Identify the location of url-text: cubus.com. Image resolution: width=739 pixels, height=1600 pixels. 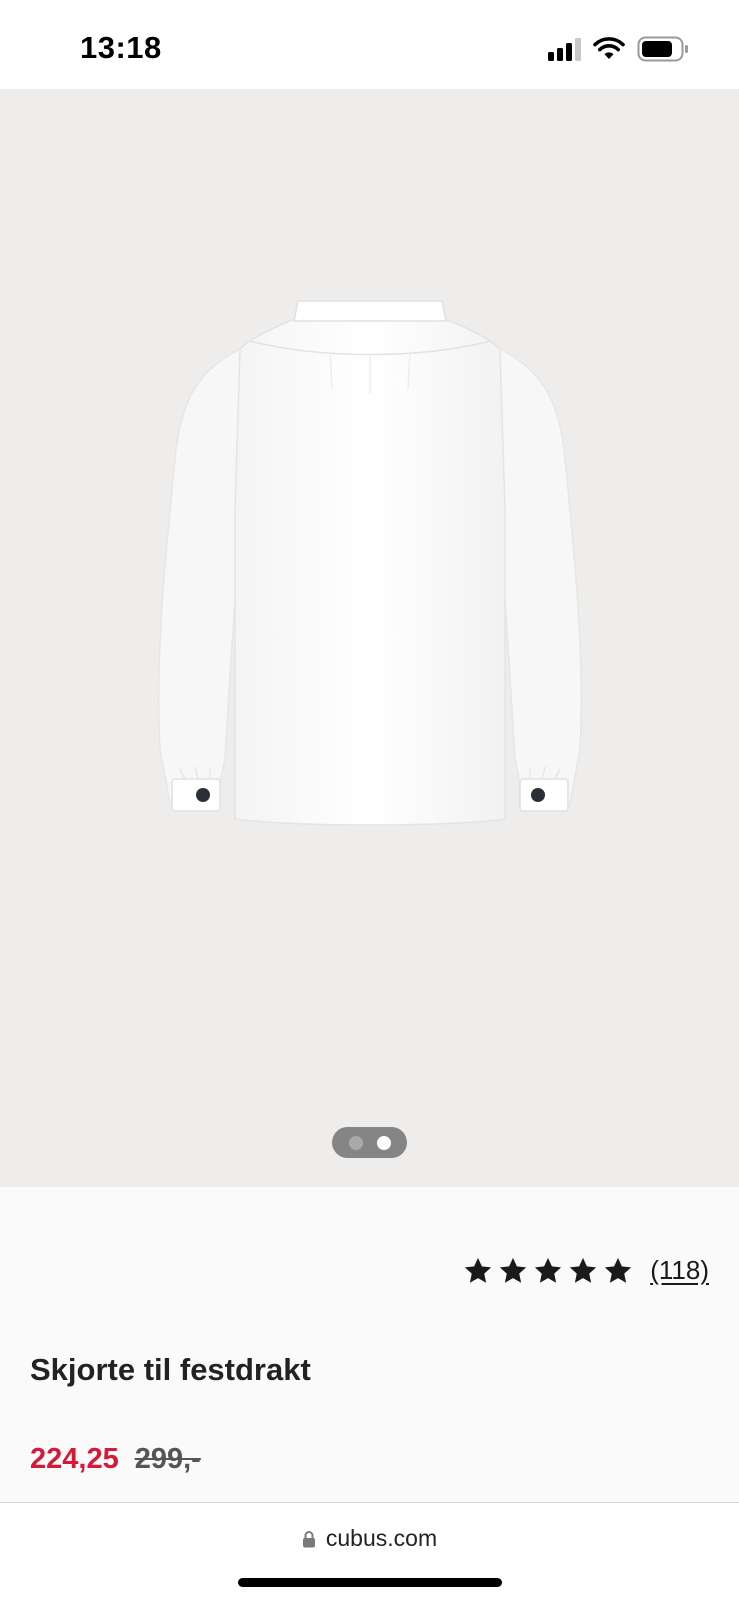
(381, 1538).